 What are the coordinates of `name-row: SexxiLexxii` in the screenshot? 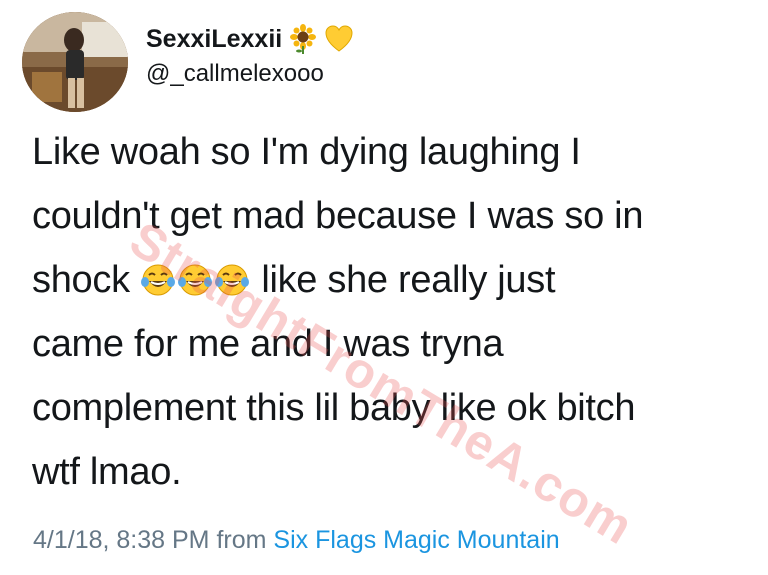 It's located at (250, 39).